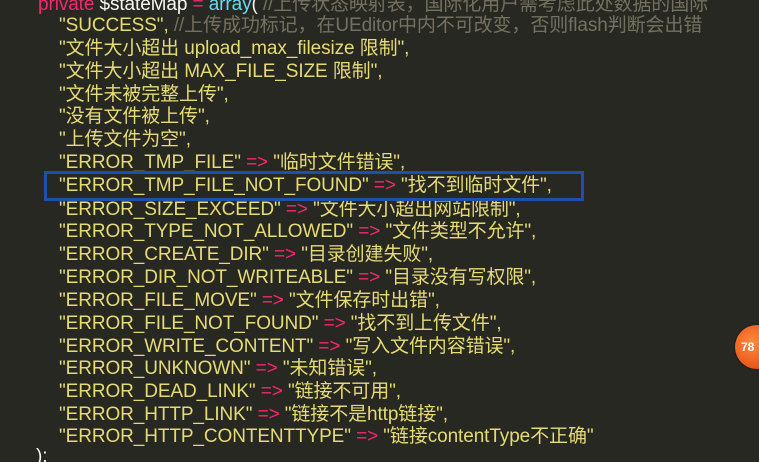 This screenshot has height=462, width=759. I want to click on code-line-mapped: "ERROR_TYPE_NOT_ALLOWED" => "文件类型不允许",, so click(297, 232).